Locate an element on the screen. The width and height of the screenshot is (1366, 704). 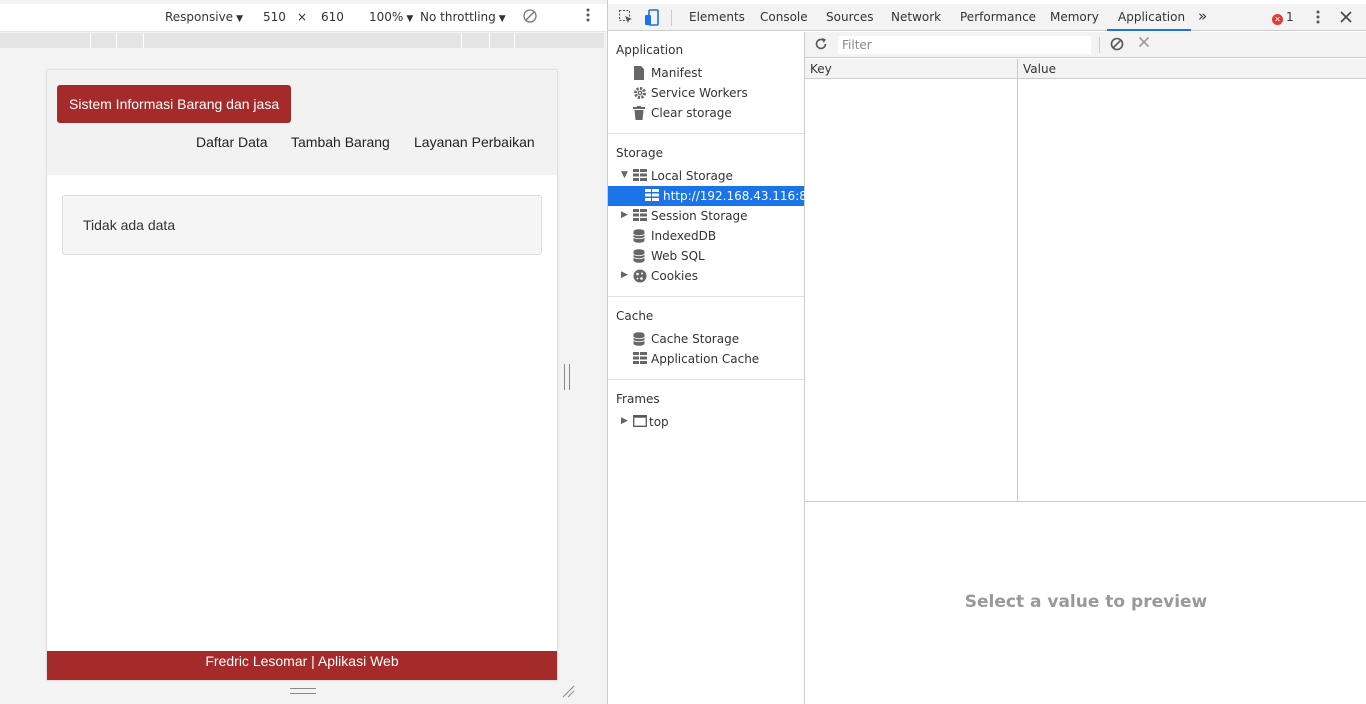
empty-state-panel: Tidak ada data is located at coordinates (302, 225).